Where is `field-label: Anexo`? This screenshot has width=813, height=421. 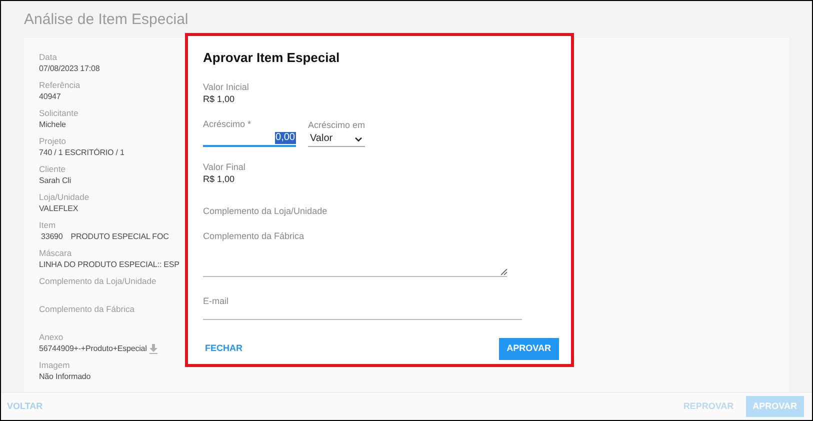 field-label: Anexo is located at coordinates (51, 337).